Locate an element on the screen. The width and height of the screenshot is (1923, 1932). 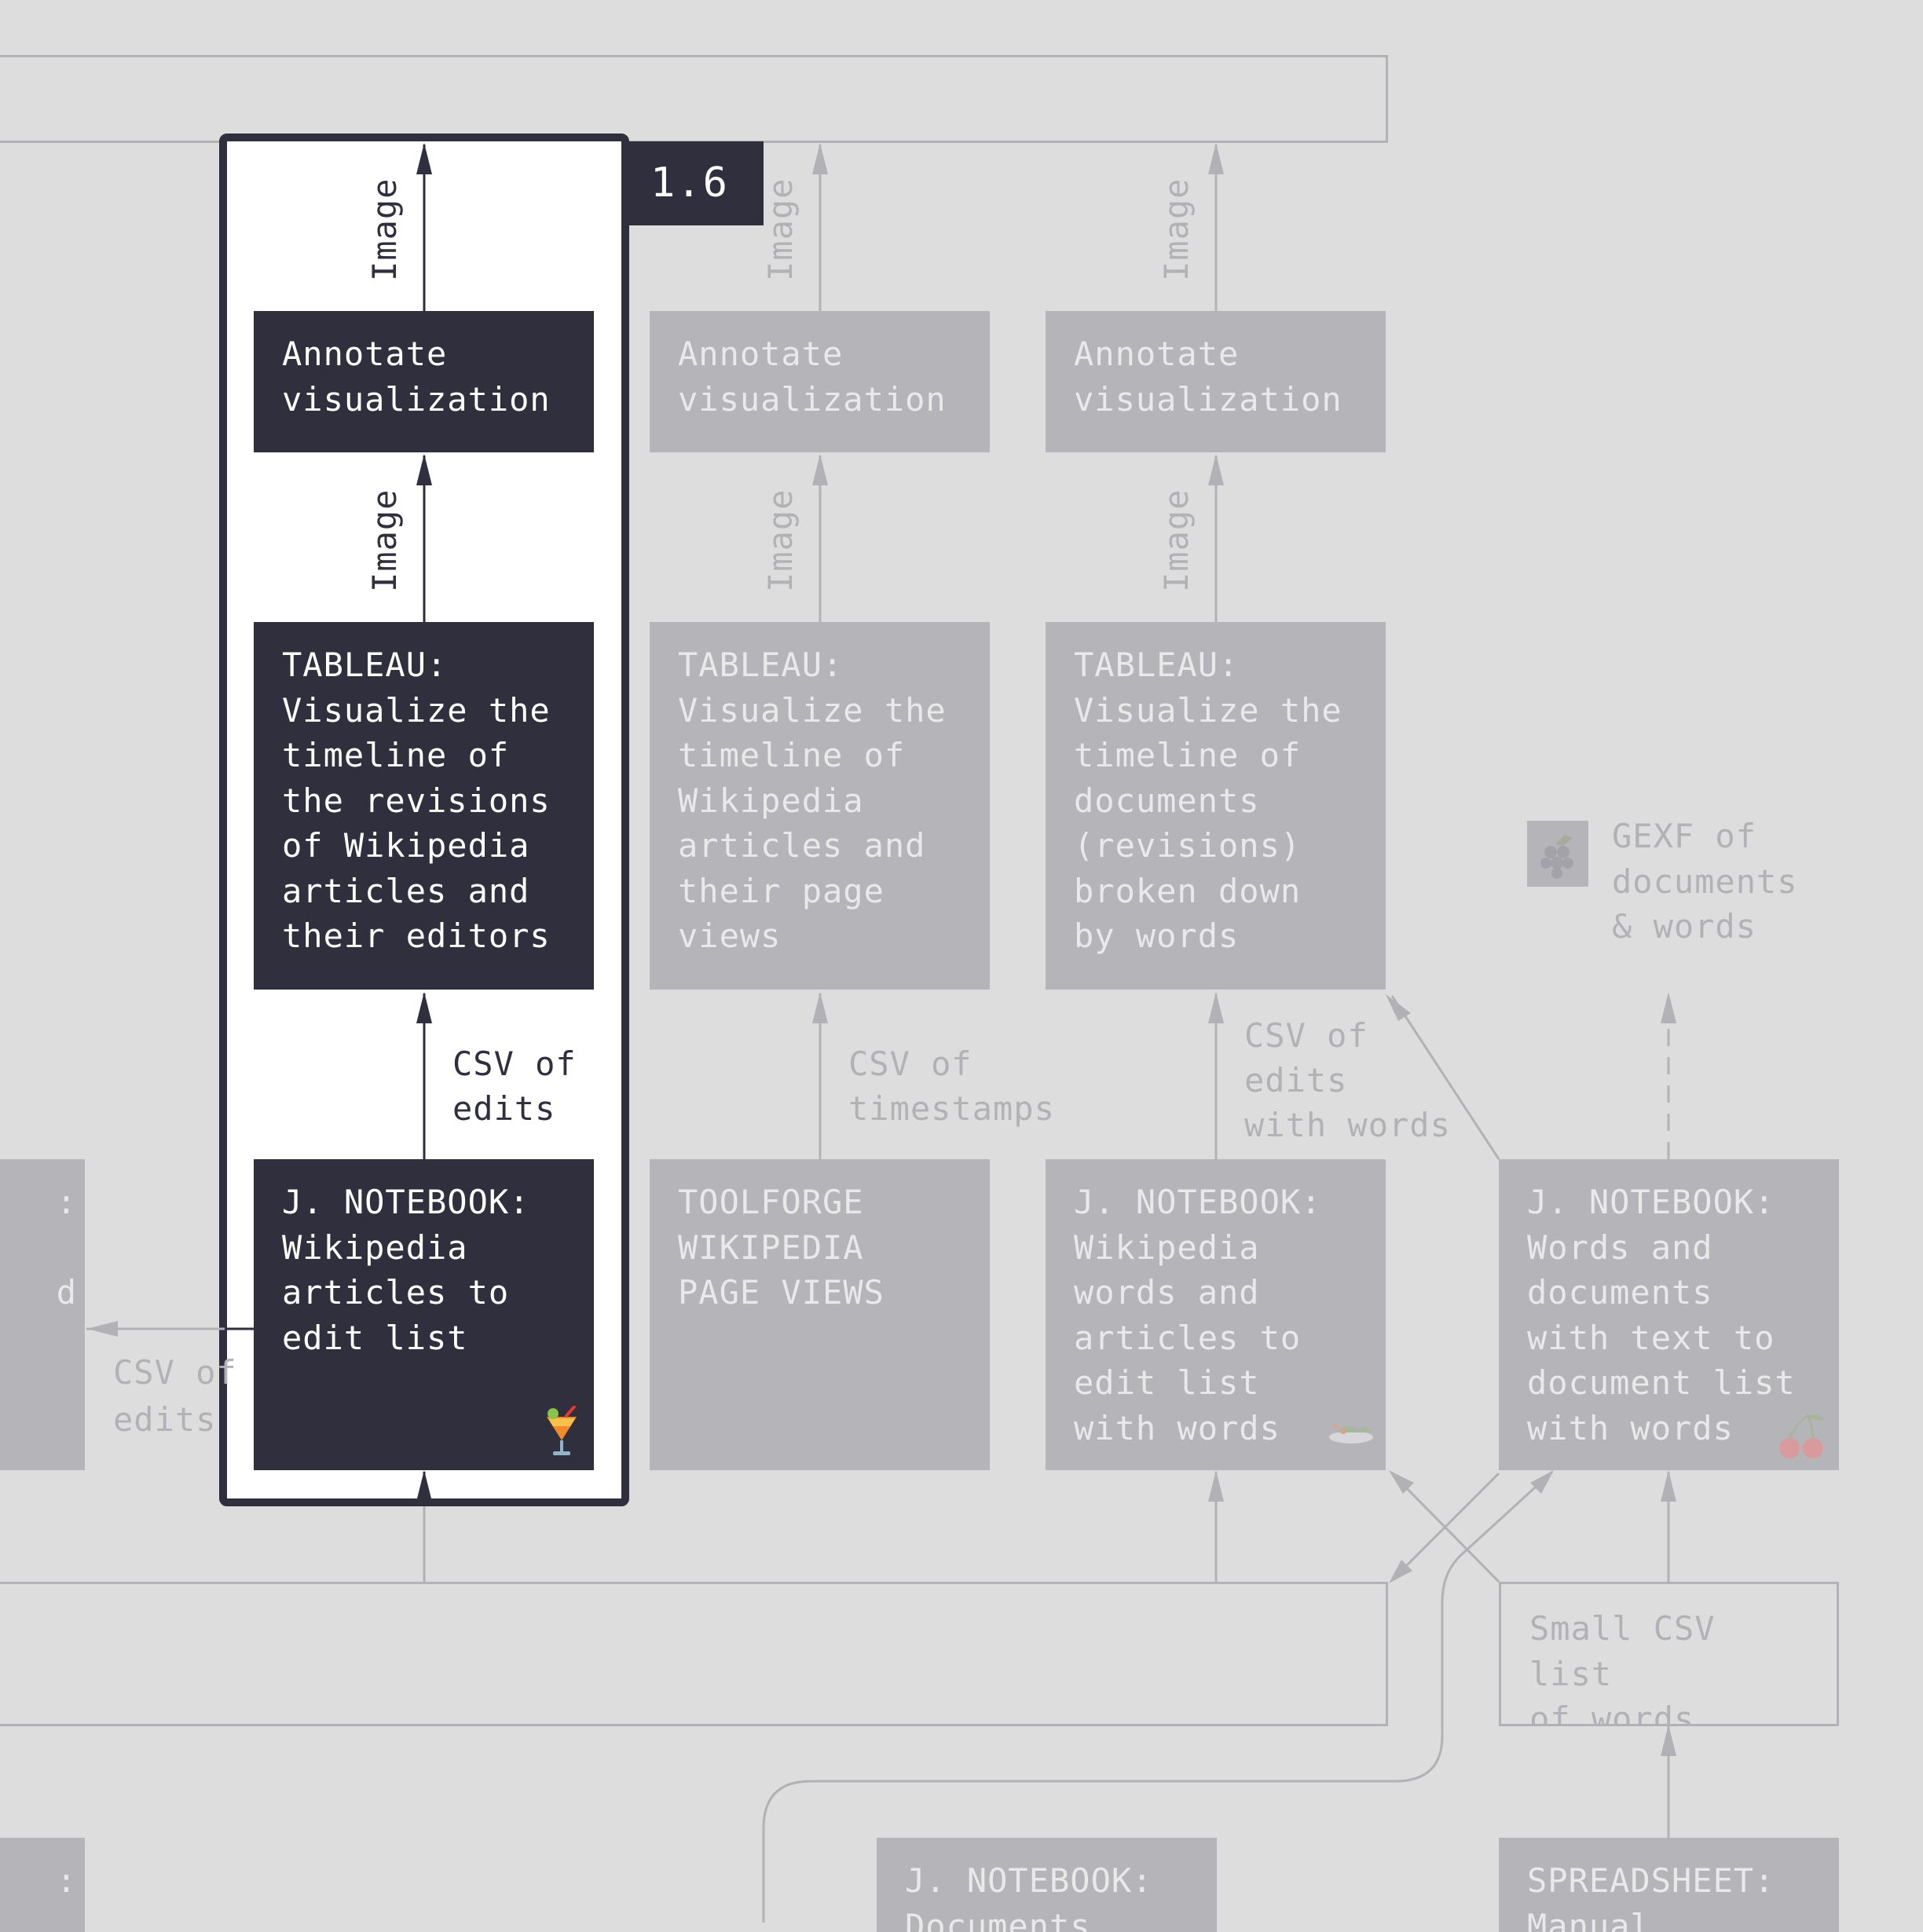
arrowhead-image-top is located at coordinates (424, 159).